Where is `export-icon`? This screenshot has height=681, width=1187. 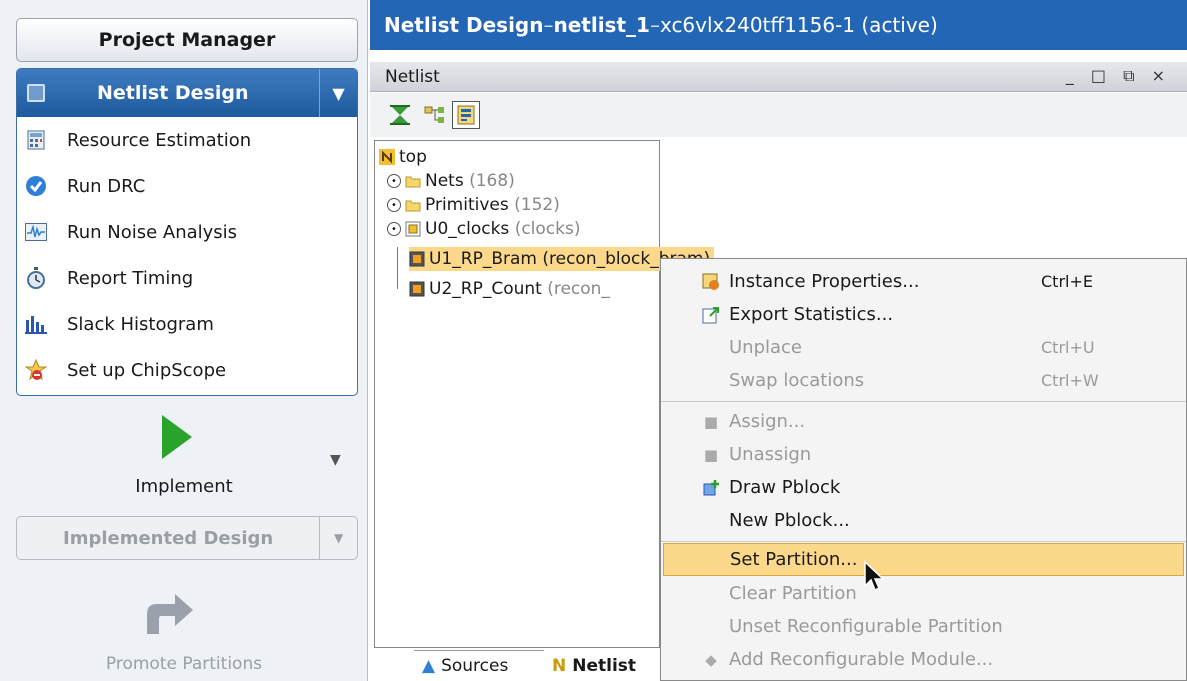 export-icon is located at coordinates (711, 315).